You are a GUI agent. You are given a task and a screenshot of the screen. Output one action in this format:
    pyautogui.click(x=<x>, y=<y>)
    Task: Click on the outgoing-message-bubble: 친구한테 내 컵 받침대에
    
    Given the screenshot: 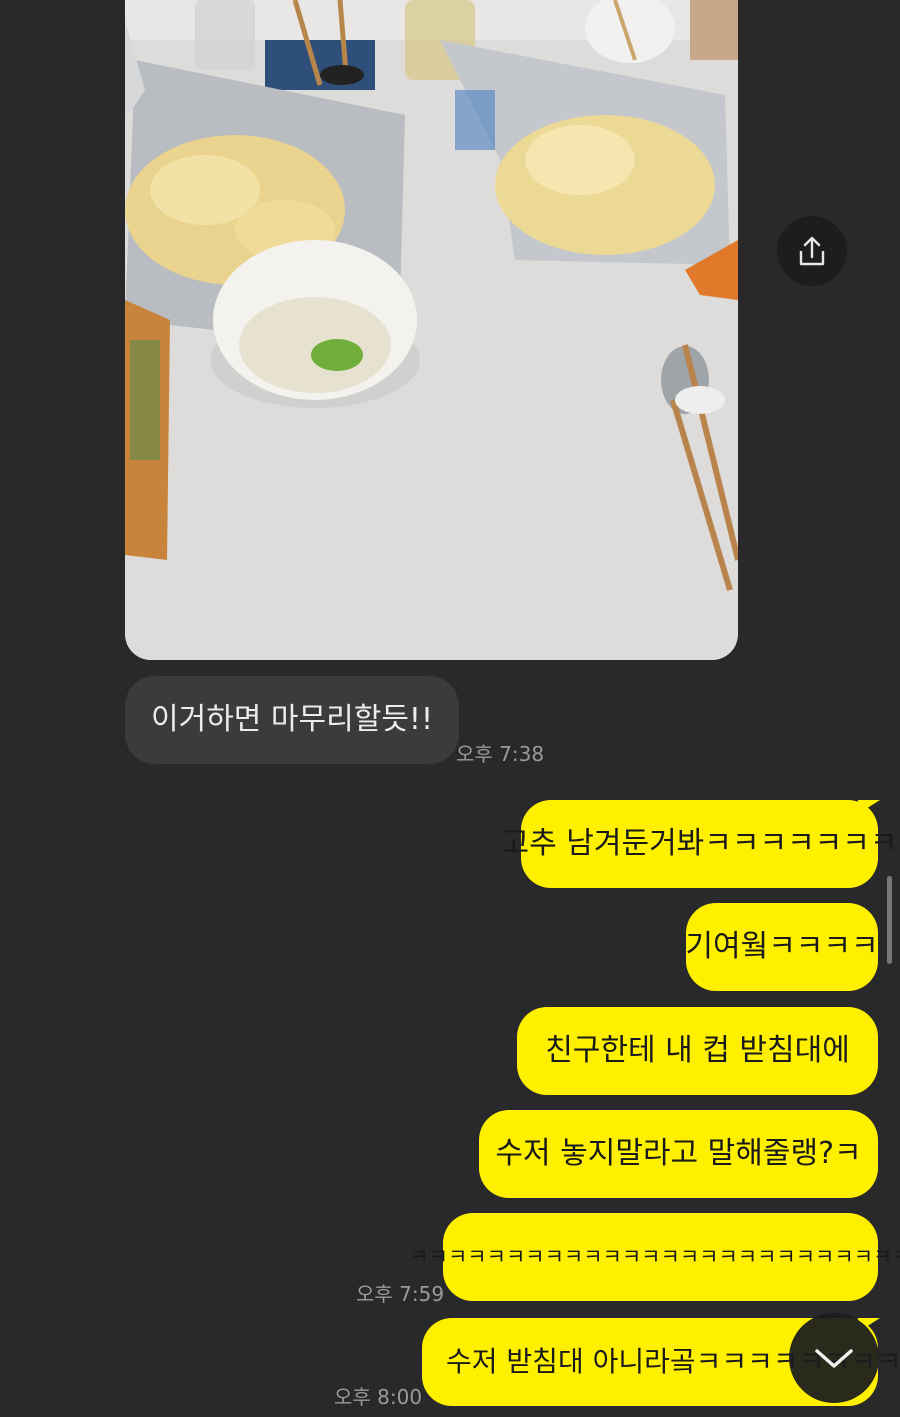 What is the action you would take?
    pyautogui.click(x=697, y=1051)
    